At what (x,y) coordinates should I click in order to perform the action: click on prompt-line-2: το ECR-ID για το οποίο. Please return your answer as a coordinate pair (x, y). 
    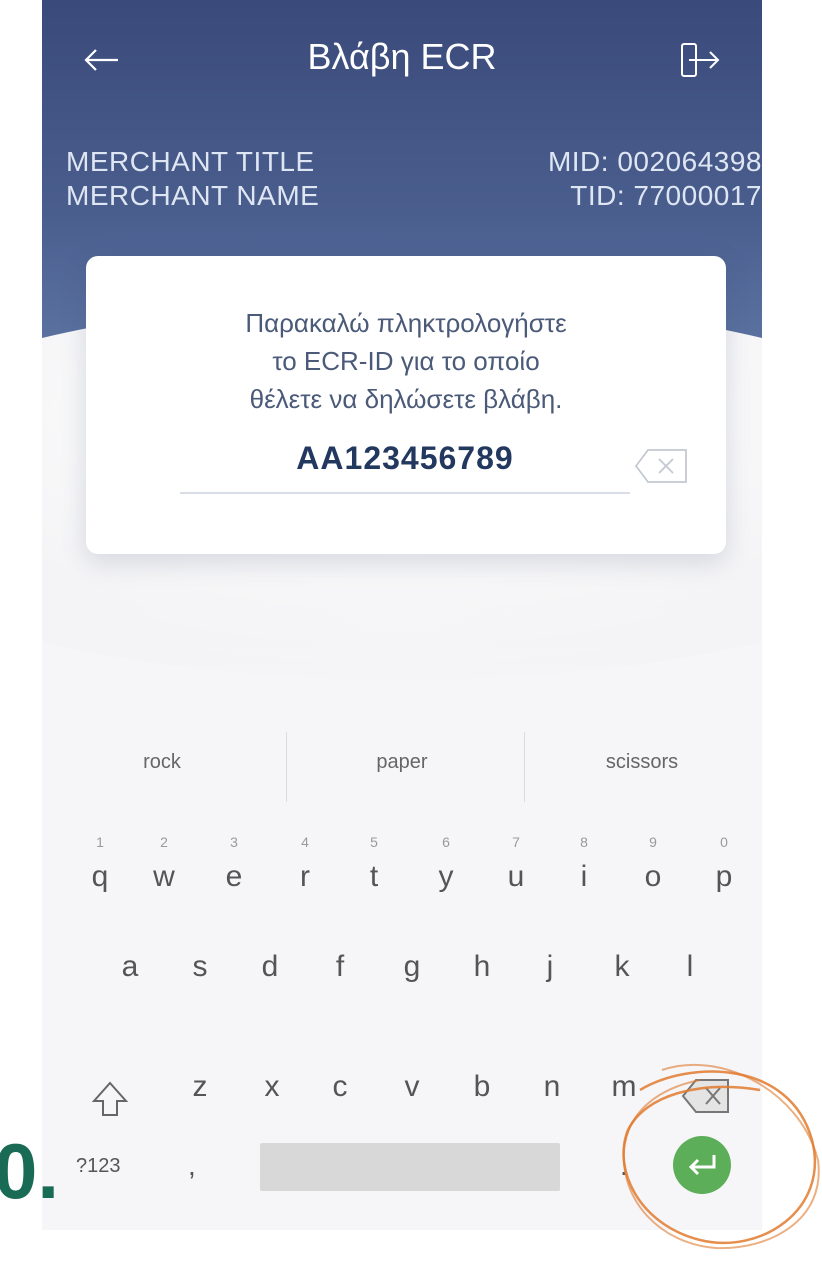
    Looking at the image, I should click on (406, 361).